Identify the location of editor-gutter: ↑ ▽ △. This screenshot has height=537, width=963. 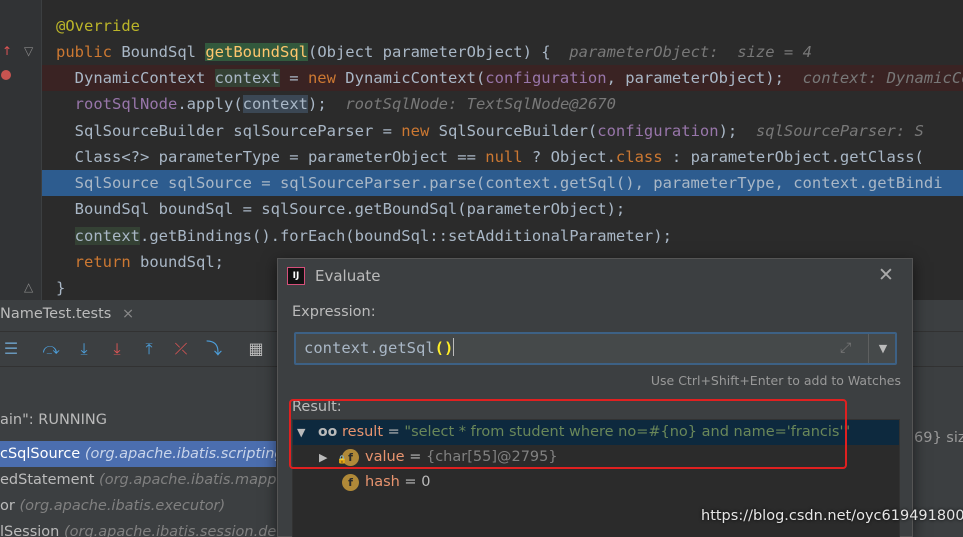
(21, 150).